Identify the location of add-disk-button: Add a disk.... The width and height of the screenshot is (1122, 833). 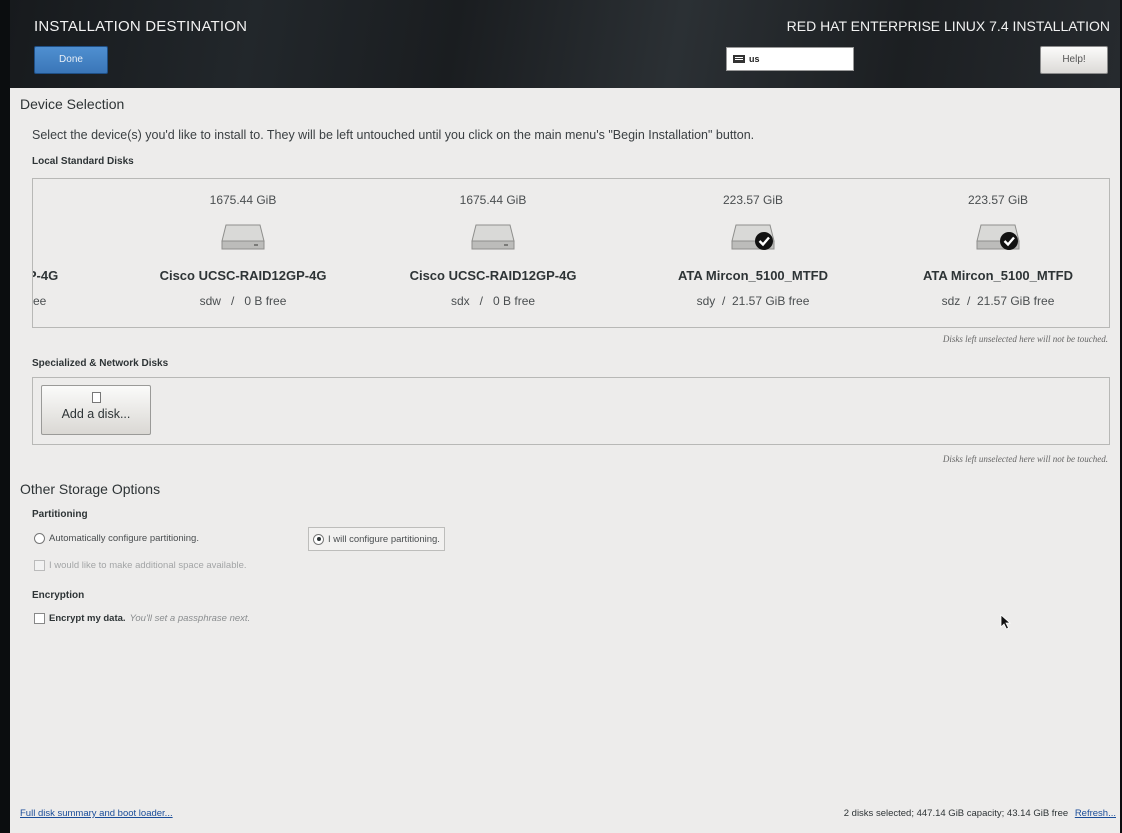
(96, 410).